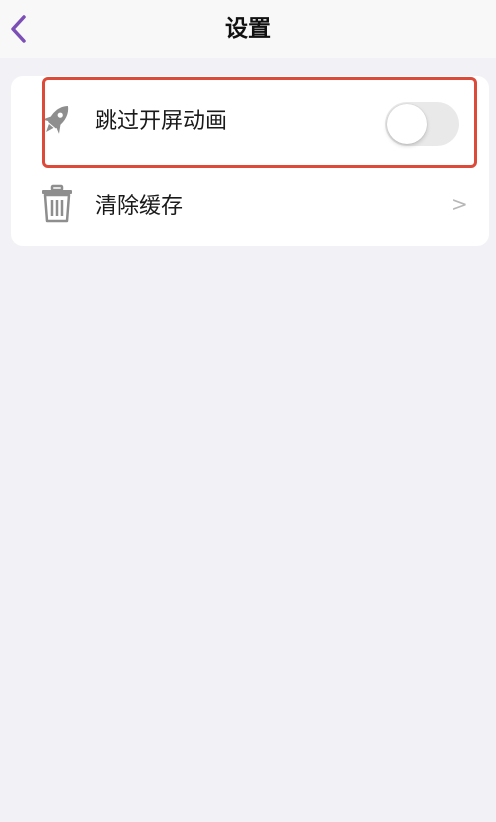 The image size is (496, 822). Describe the element at coordinates (57, 119) in the screenshot. I see `rocket-icon` at that location.